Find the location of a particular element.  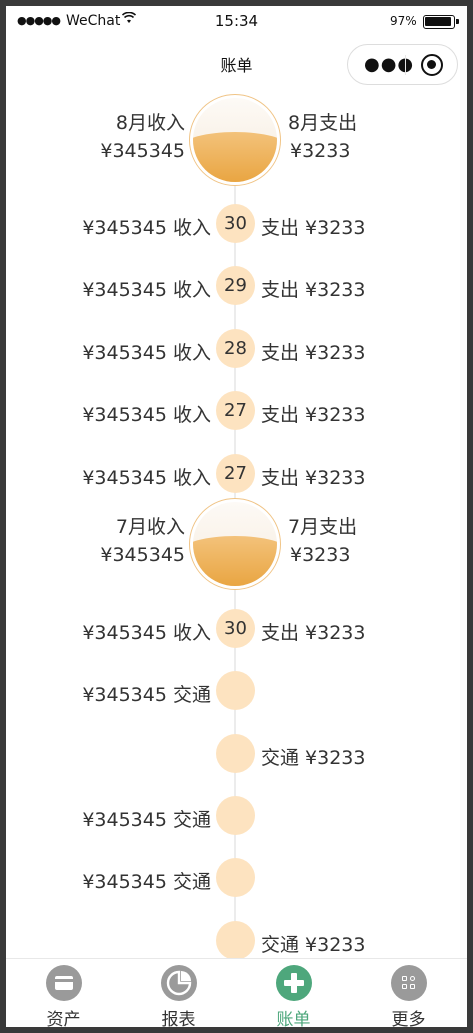

tab-more: 更多 is located at coordinates (408, 993).